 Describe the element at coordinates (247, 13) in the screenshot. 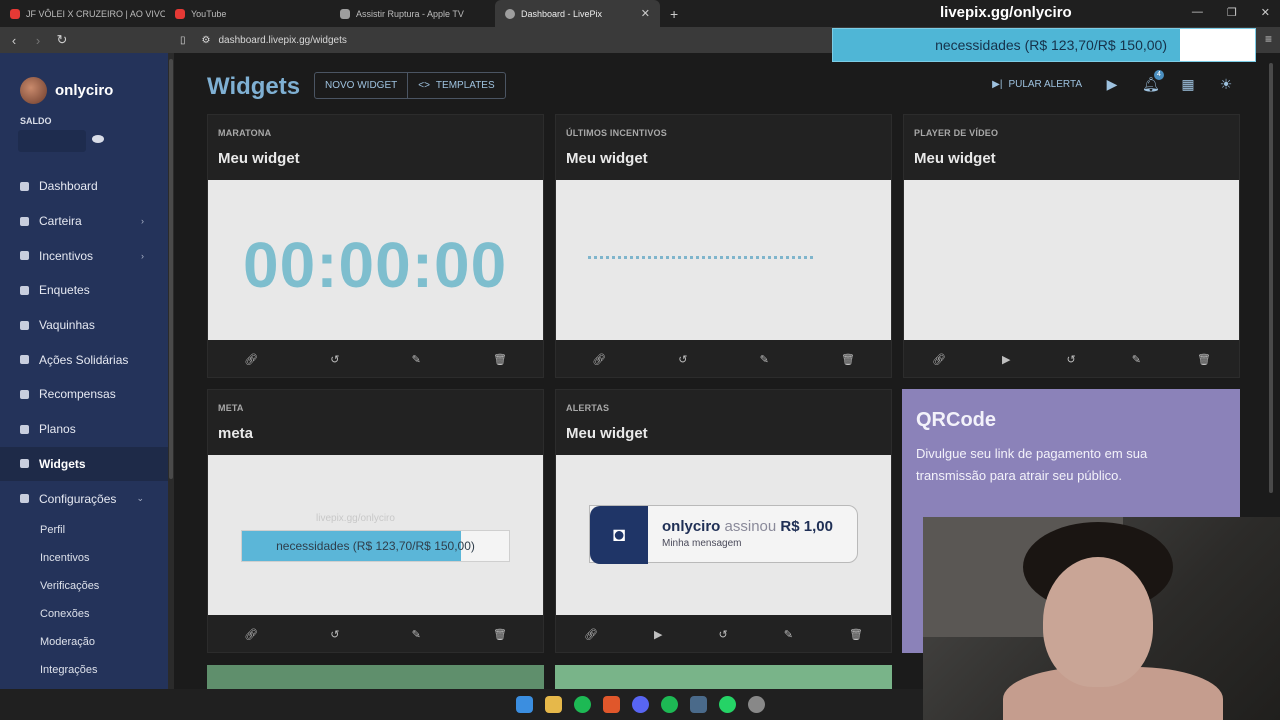

I see `browser-tab: YouTube` at that location.